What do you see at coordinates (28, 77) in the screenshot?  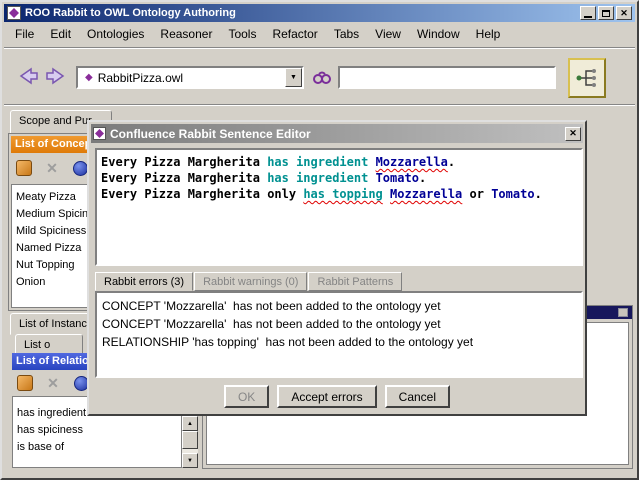 I see `back-button` at bounding box center [28, 77].